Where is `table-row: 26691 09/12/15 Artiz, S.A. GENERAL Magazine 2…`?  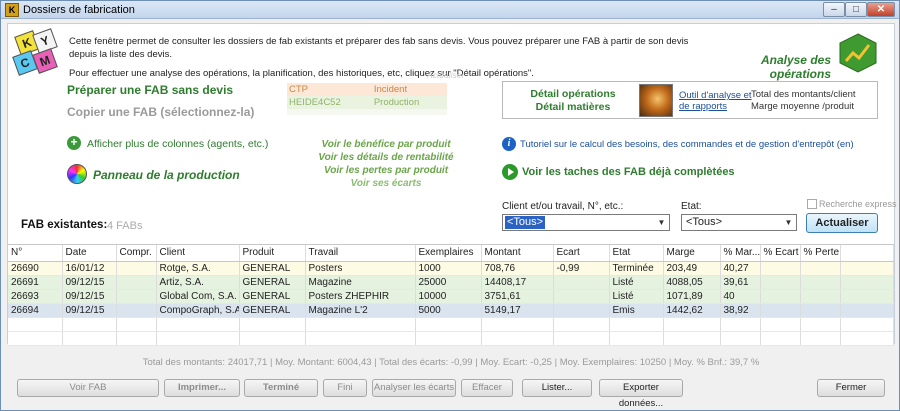 table-row: 26691 09/12/15 Artiz, S.A. GENERAL Magazine 2… is located at coordinates (451, 282).